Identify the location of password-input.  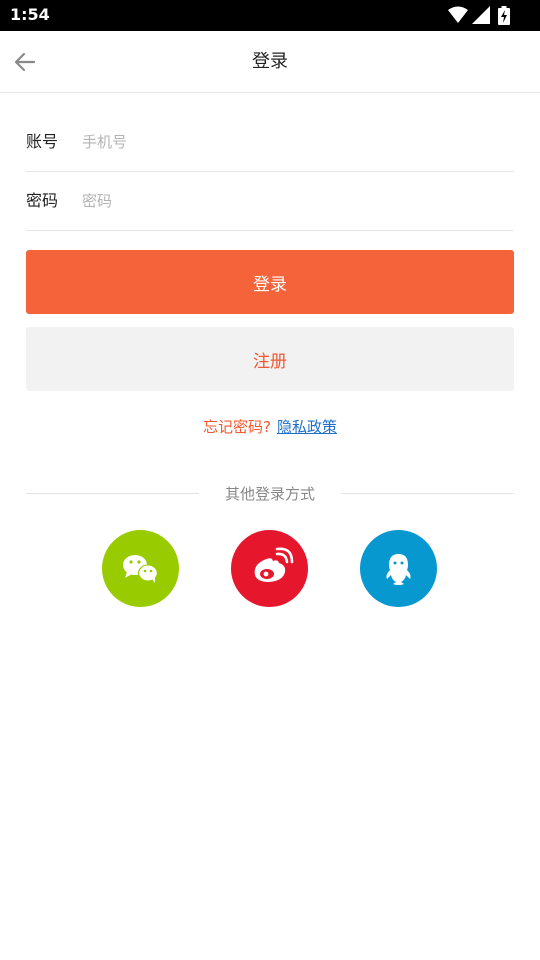
(292, 201).